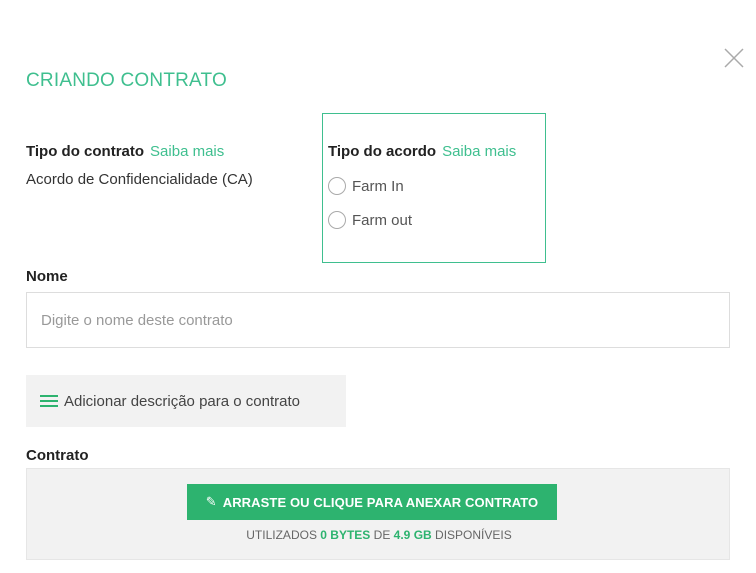  I want to click on usage-total: 4.9 GB, so click(412, 535).